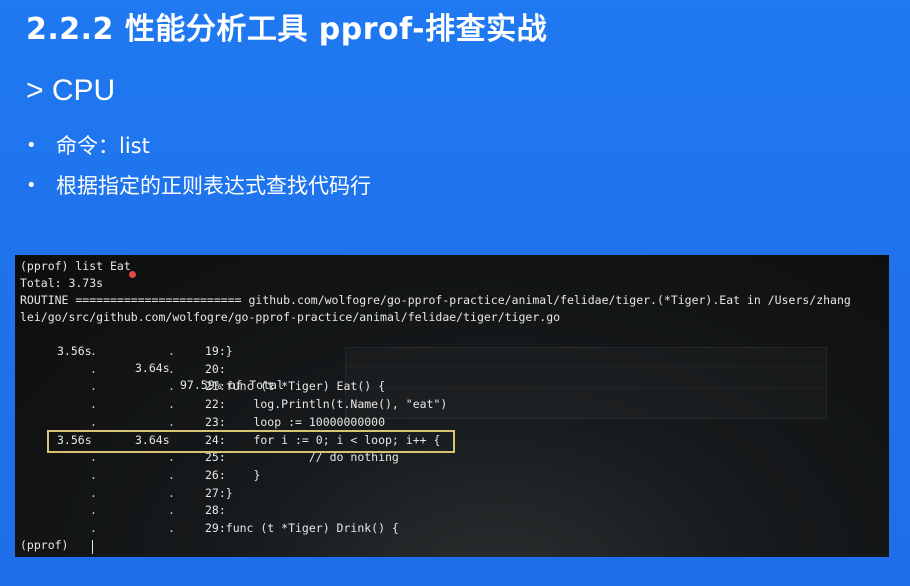  Describe the element at coordinates (302, 528) in the screenshot. I see `row-code: 29:func (t *Tiger) Drink() {` at that location.